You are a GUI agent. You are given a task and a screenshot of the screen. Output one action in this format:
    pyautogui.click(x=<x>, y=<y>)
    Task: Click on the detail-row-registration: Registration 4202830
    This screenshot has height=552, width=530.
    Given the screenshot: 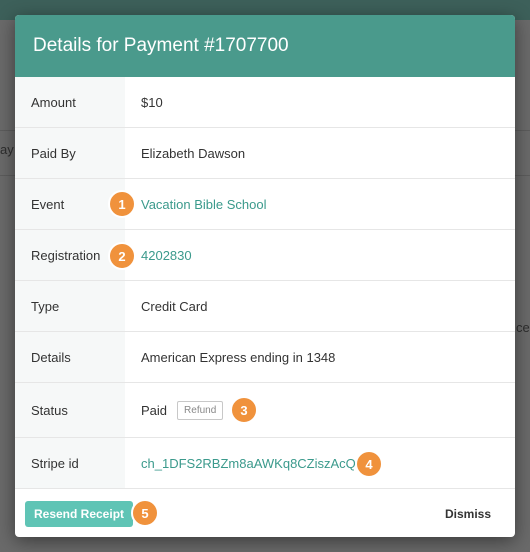 What is the action you would take?
    pyautogui.click(x=265, y=255)
    